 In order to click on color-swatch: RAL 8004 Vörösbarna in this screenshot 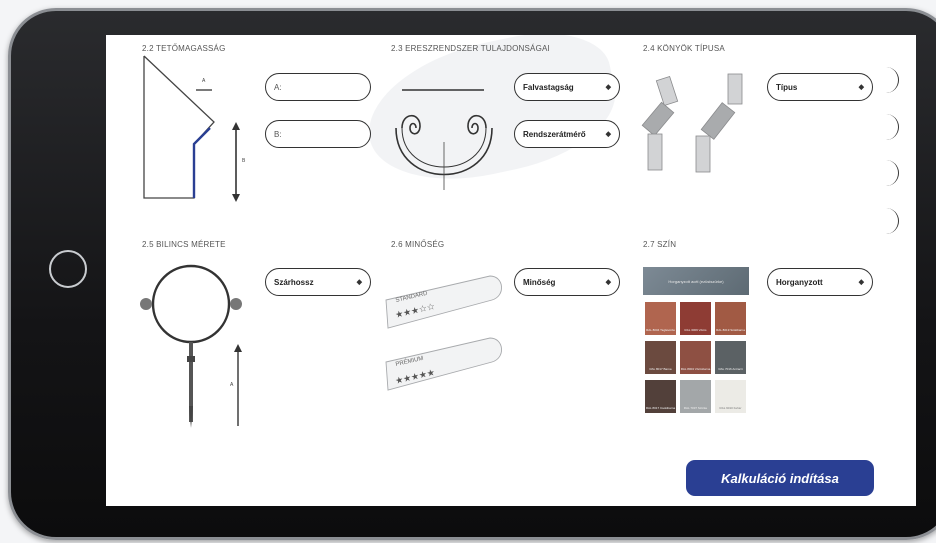, I will do `click(695, 357)`.